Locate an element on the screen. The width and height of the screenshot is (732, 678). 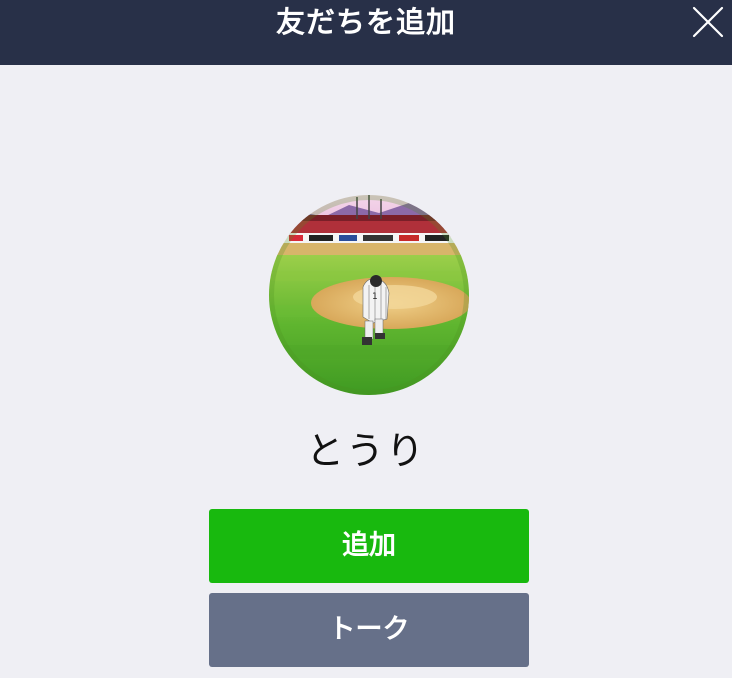
svg-text: 1 is located at coordinates (375, 297).